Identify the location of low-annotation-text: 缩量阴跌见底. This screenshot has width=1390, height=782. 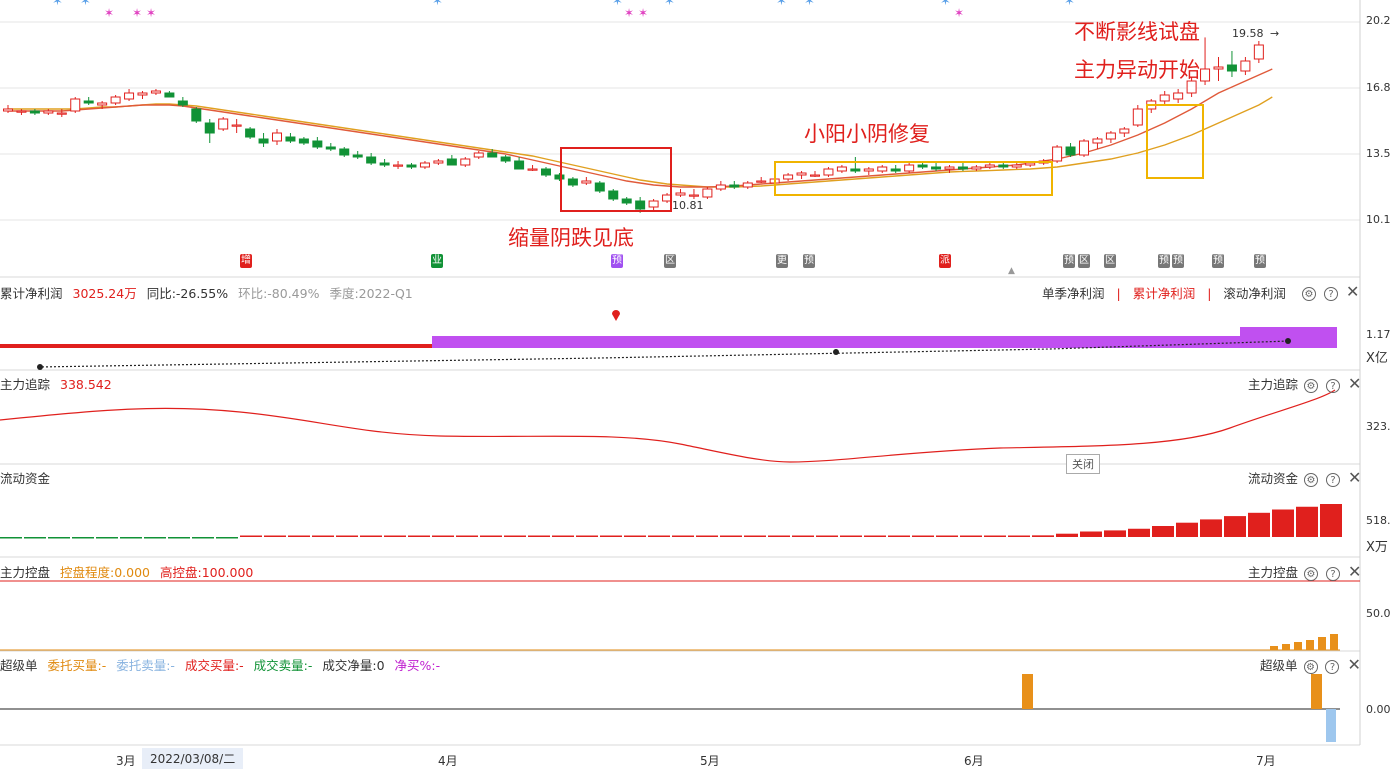
(571, 238).